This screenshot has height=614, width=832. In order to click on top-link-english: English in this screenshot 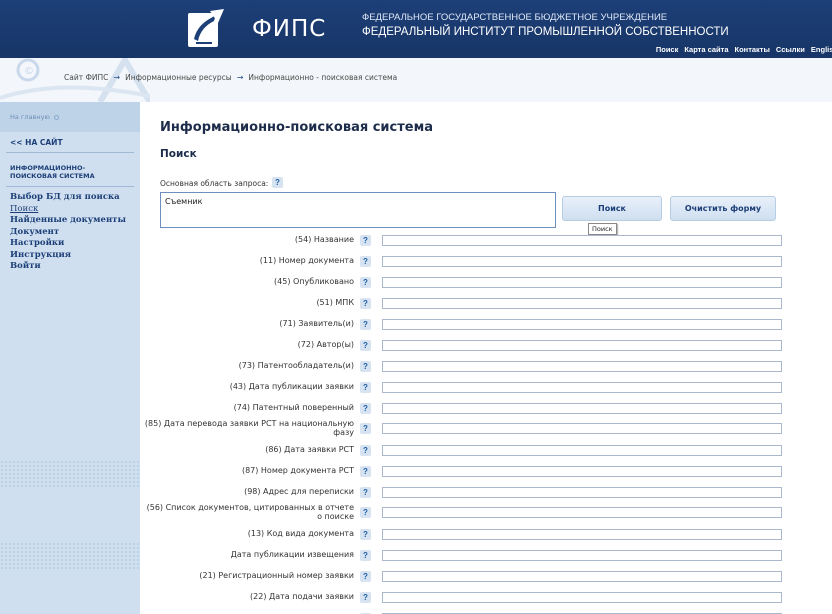, I will do `click(821, 49)`.